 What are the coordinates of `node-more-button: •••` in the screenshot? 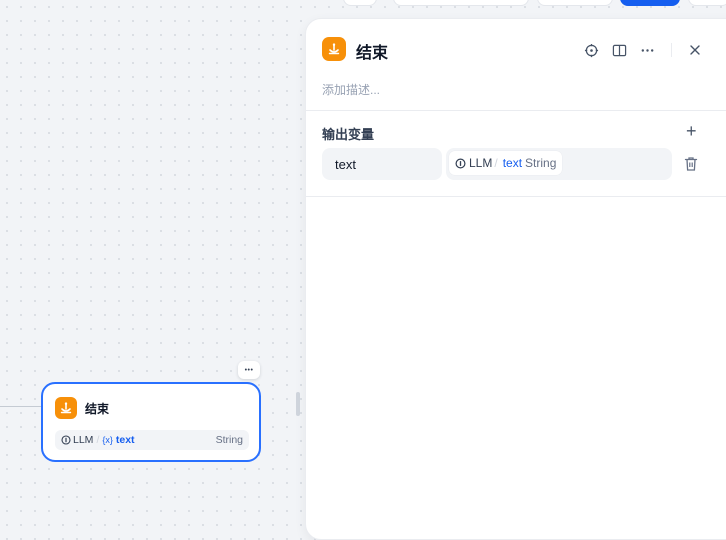 It's located at (249, 370).